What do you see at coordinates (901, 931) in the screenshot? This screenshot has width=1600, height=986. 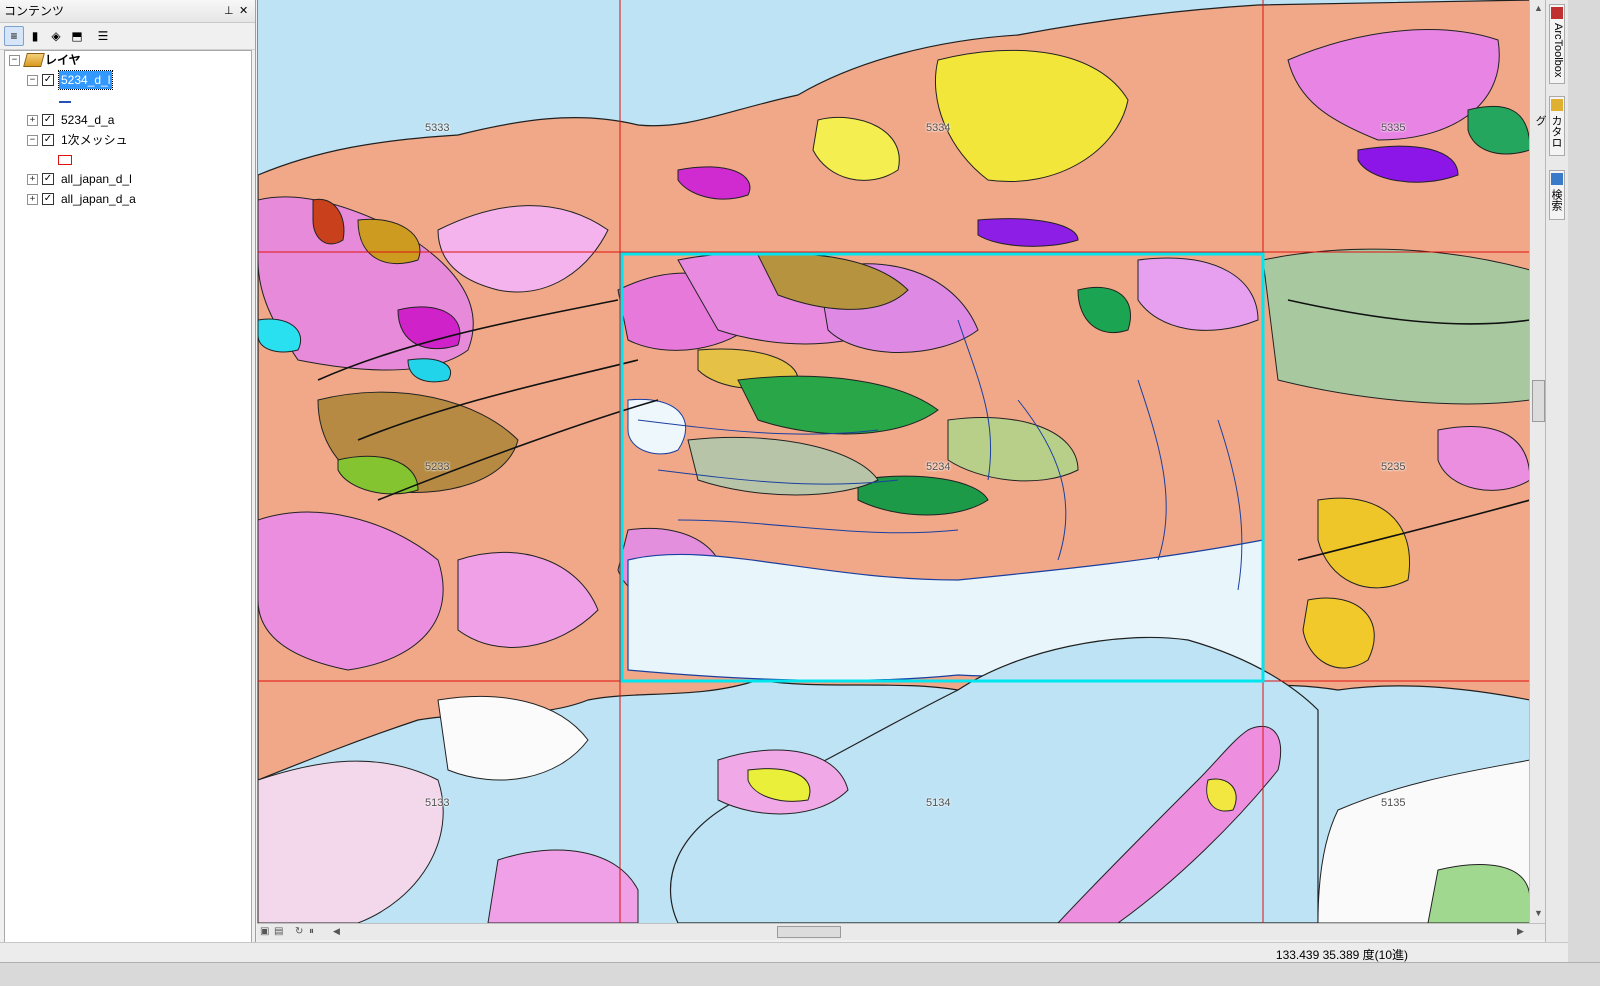 I see `map-horizontal-scrollbar: ▣ ▤ ↻ ⏸ ◀ ▶` at bounding box center [901, 931].